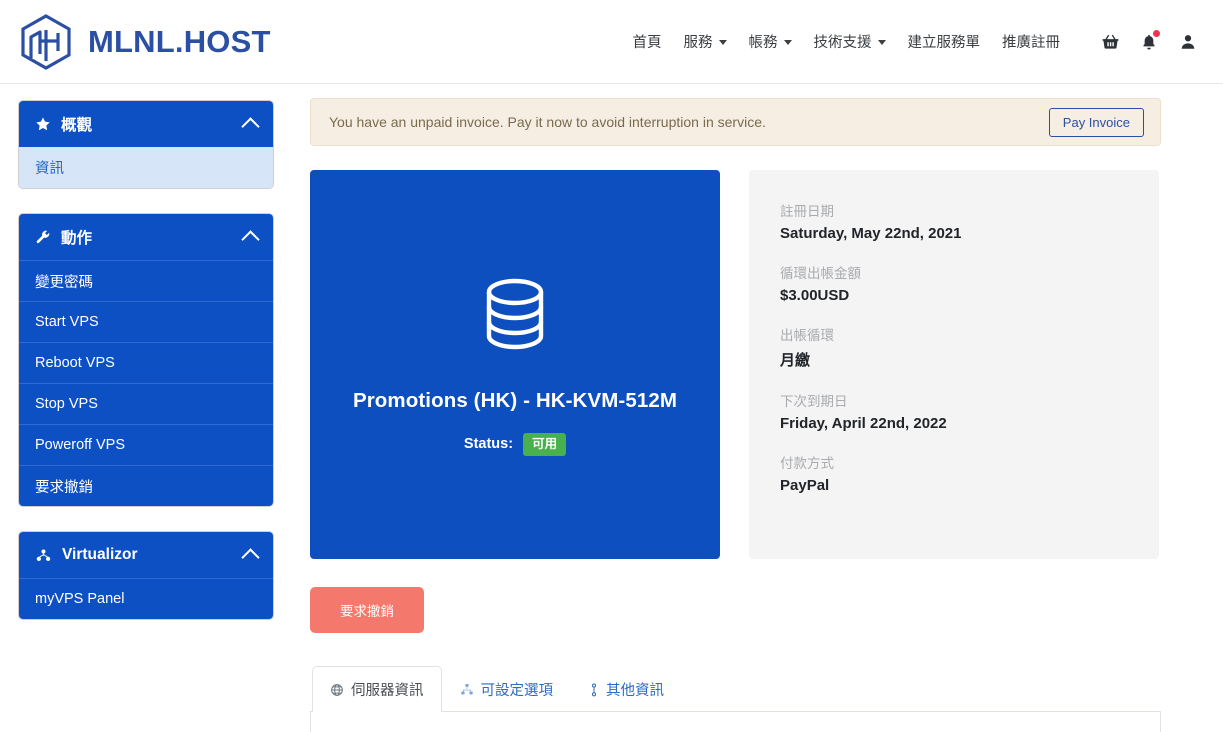 This screenshot has height=732, width=1223. I want to click on brand-logo: MLNL.HOST, so click(144, 42).